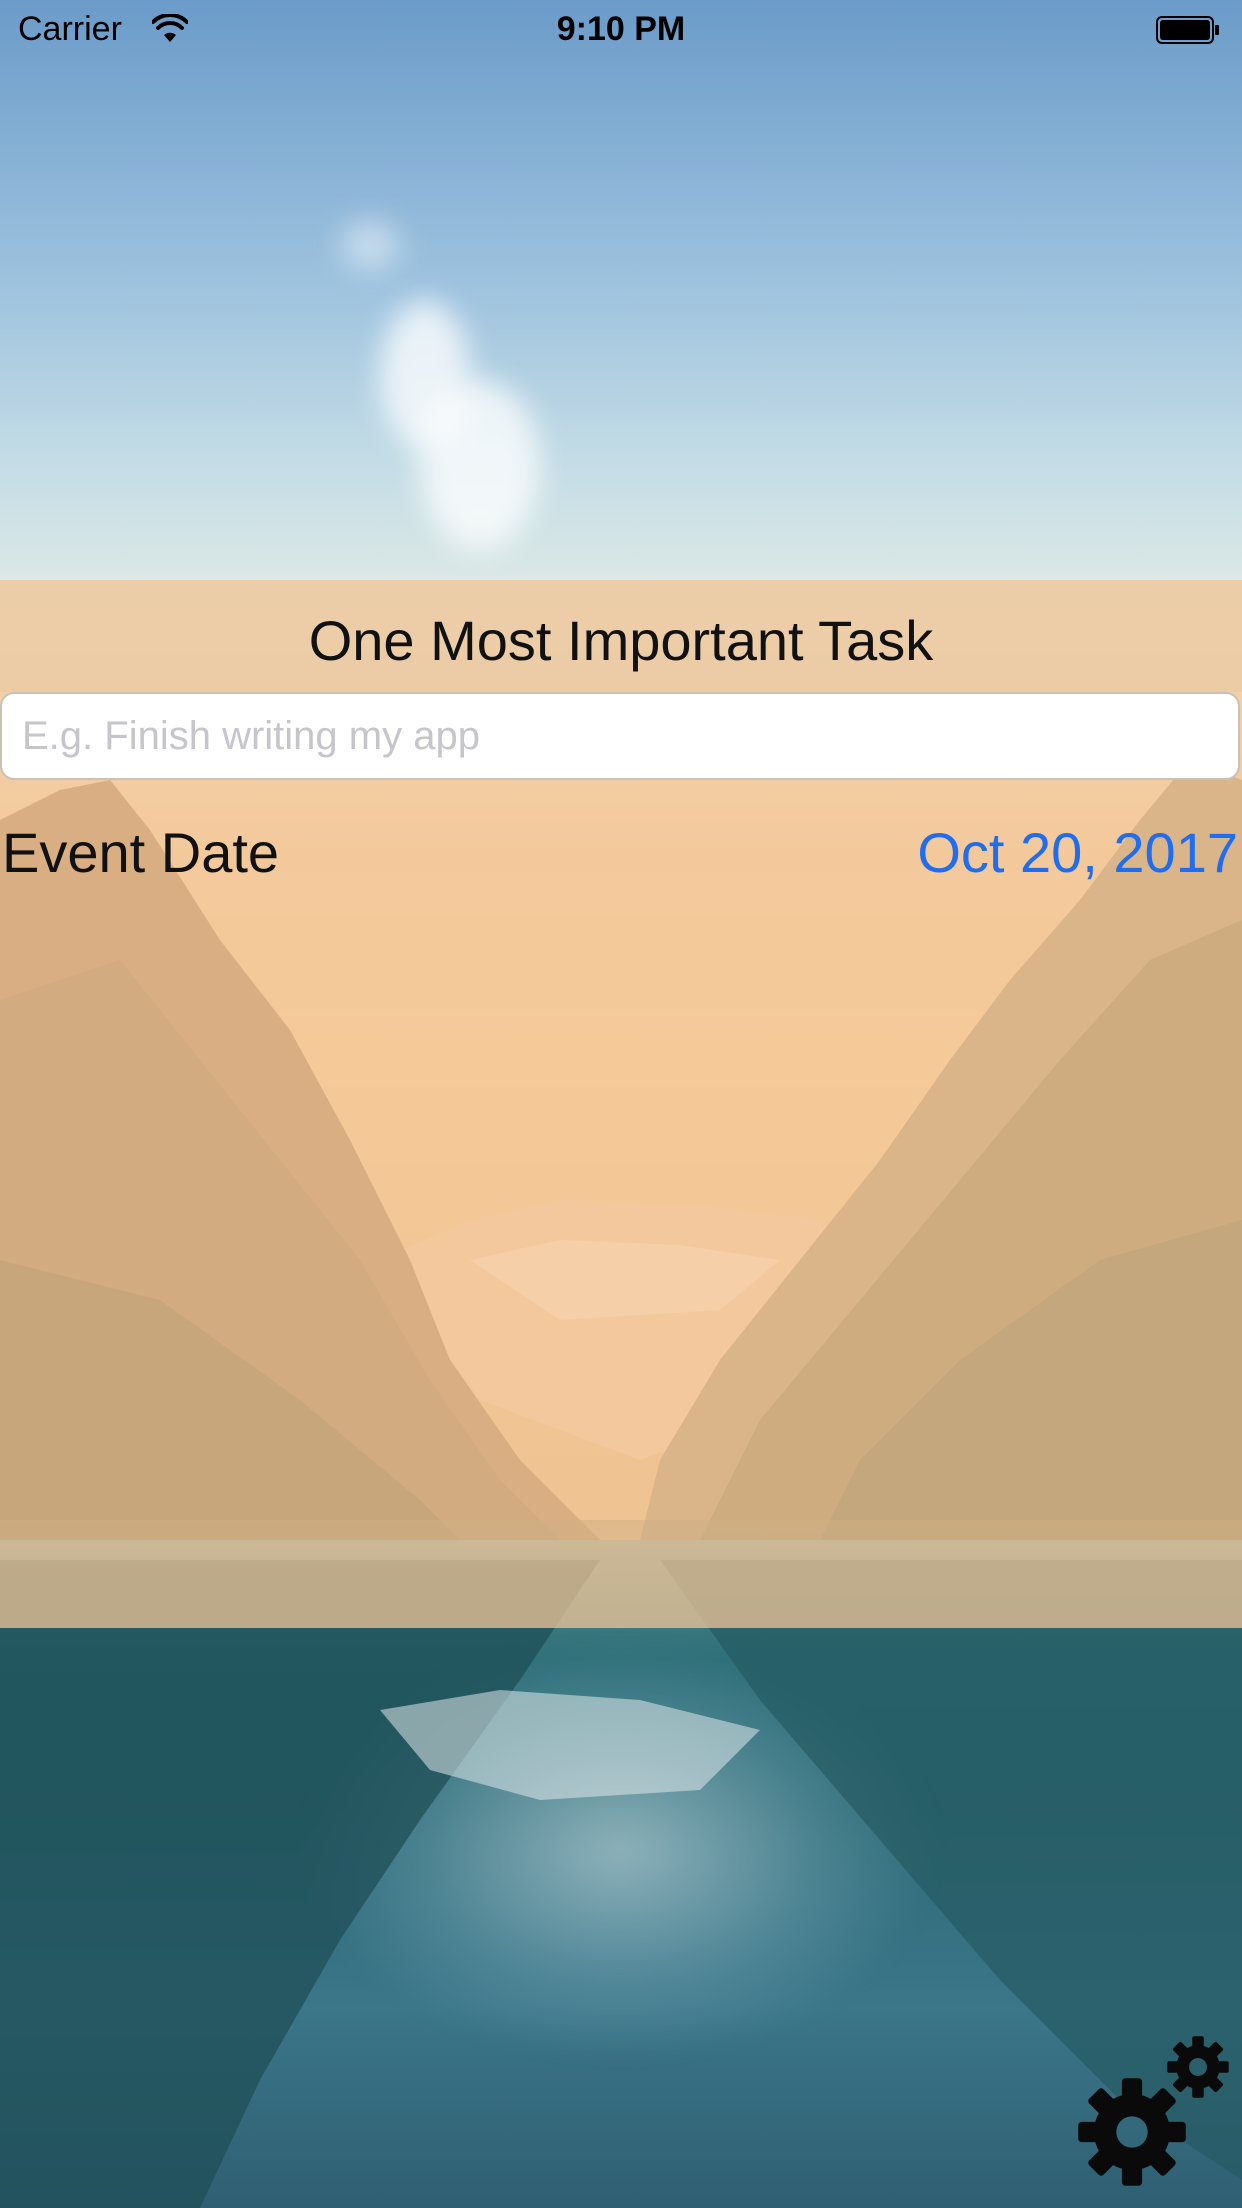 This screenshot has height=2208, width=1242. I want to click on page-title: One Most Important Task, so click(621, 640).